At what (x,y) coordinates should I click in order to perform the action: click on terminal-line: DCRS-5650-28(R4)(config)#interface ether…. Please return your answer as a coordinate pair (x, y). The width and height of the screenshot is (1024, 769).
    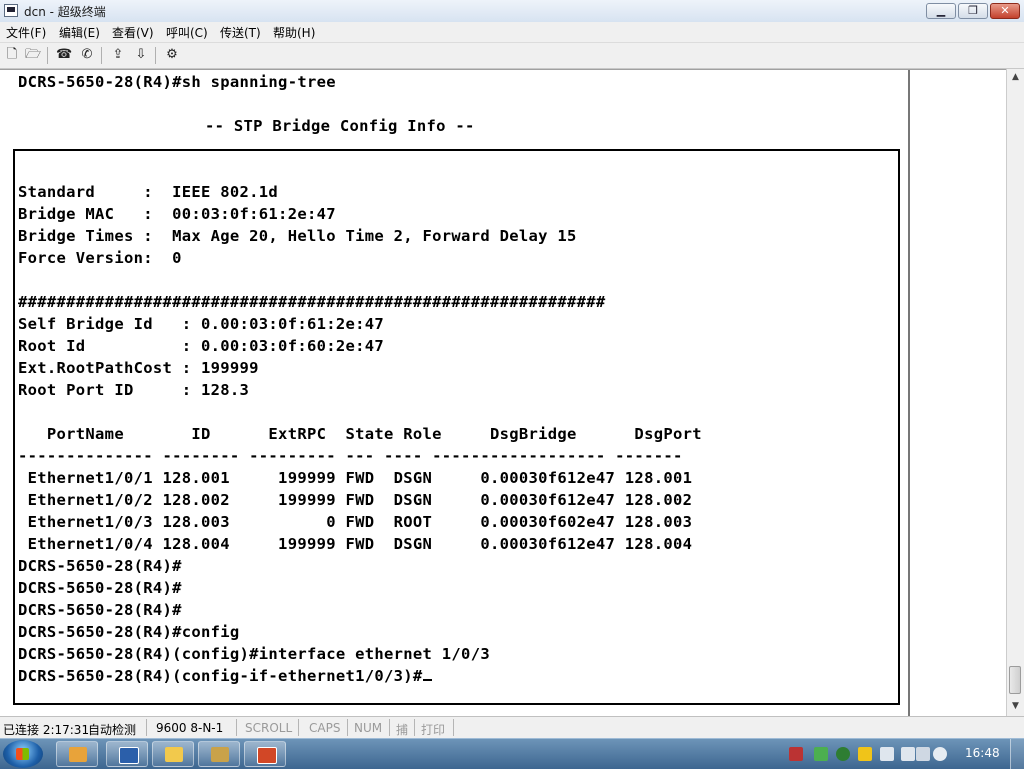
    Looking at the image, I should click on (254, 654).